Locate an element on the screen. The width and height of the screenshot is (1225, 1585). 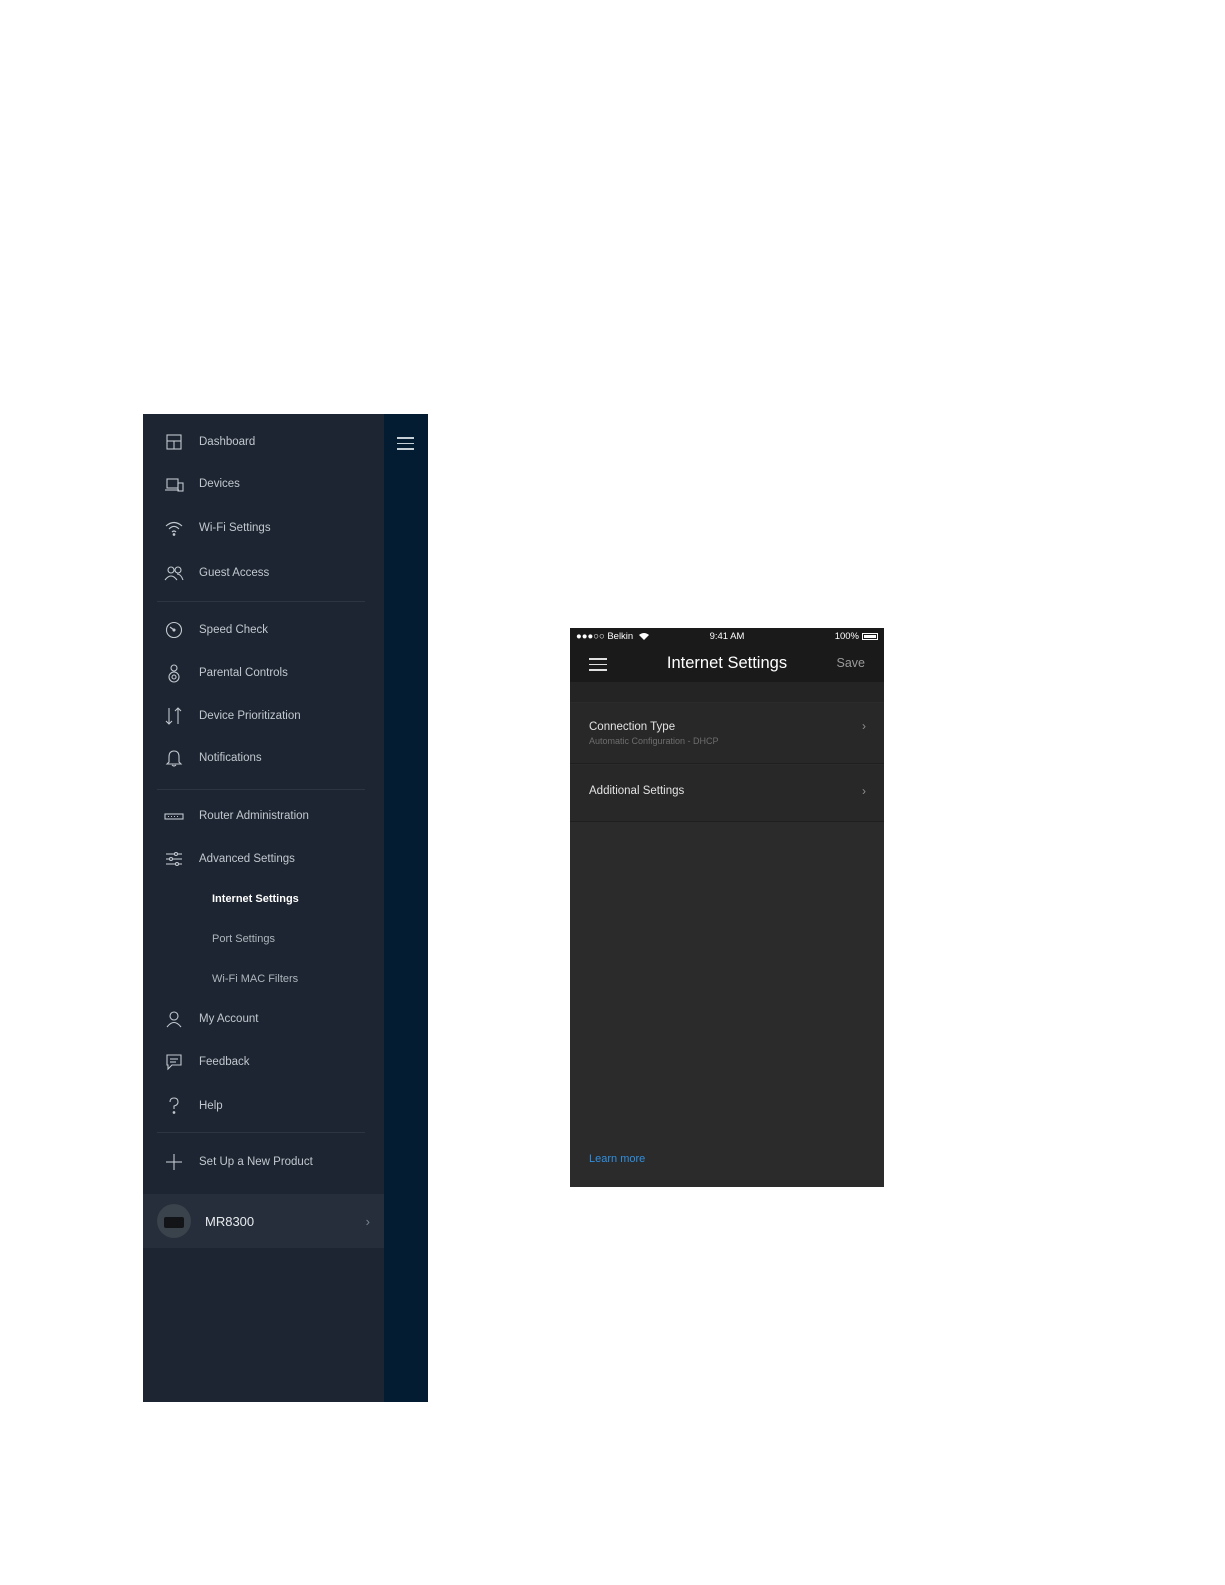
nav-item-label: Help is located at coordinates (211, 1106).